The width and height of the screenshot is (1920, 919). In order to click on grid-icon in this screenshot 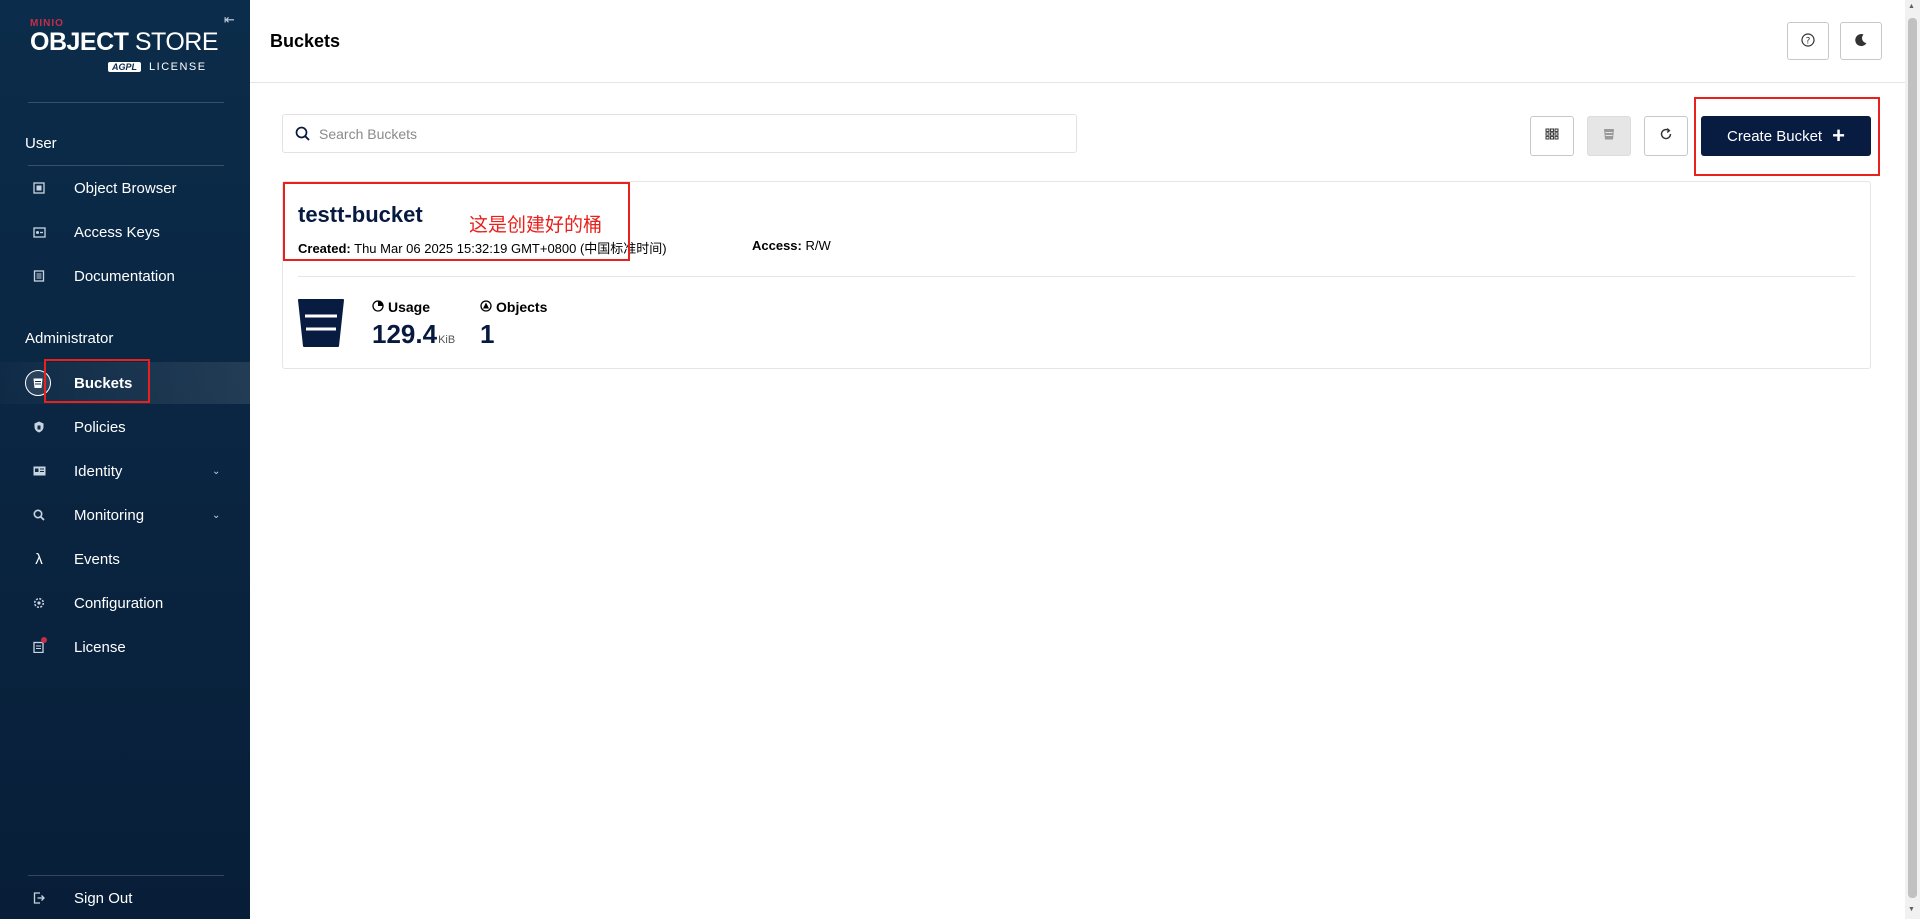, I will do `click(1552, 136)`.